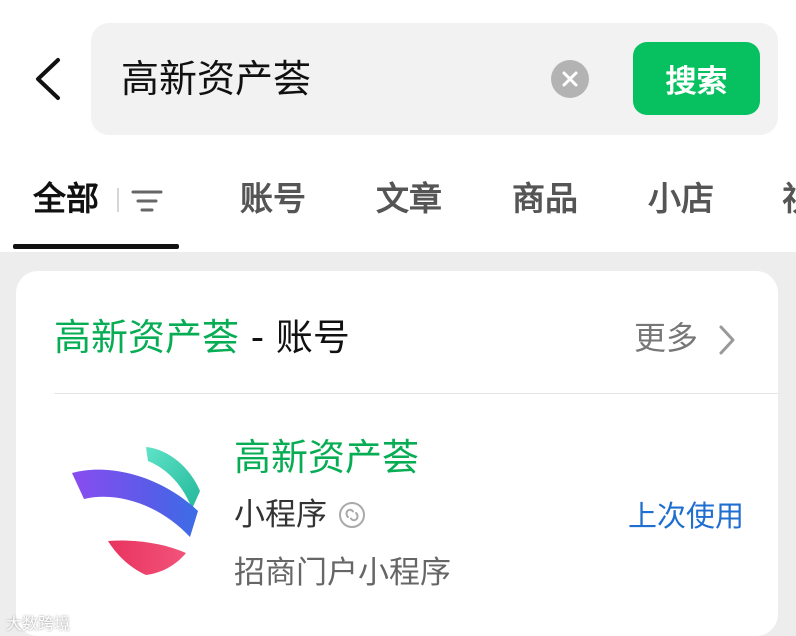 This screenshot has width=796, height=636. I want to click on active-tab-indicator, so click(96, 246).